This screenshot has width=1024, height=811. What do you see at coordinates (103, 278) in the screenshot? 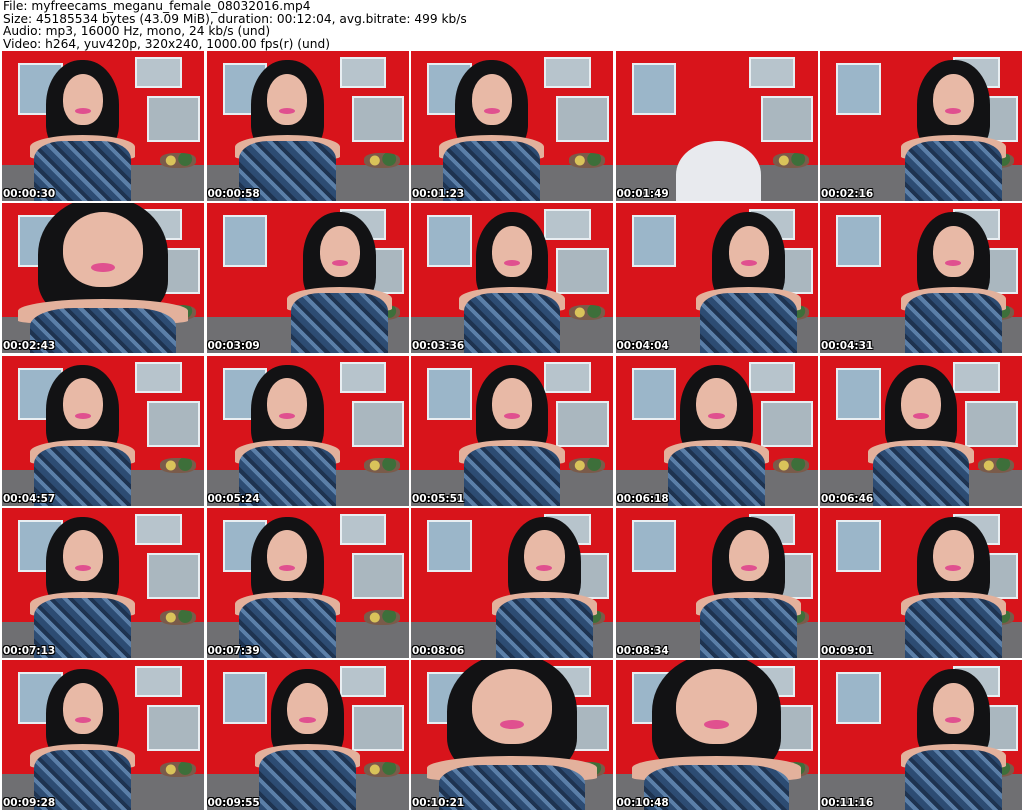
I see `thumbnail: 00:02:43` at bounding box center [103, 278].